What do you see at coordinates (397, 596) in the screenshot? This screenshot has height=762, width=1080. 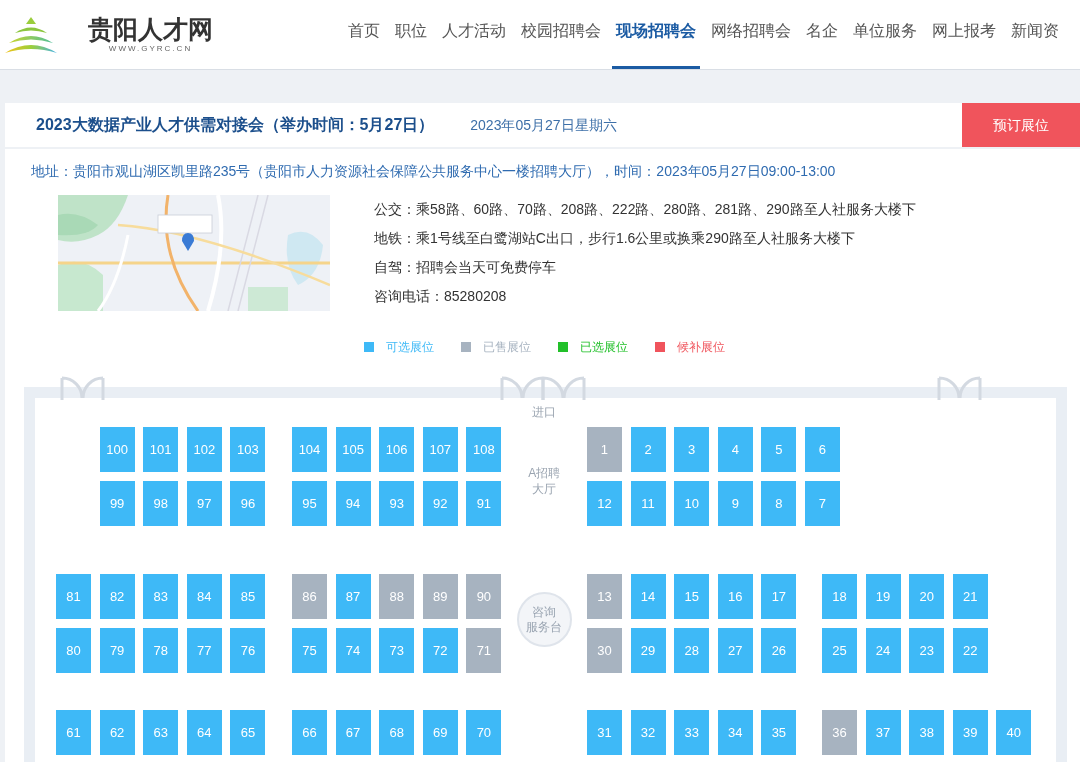 I see `booth-tile: 88` at bounding box center [397, 596].